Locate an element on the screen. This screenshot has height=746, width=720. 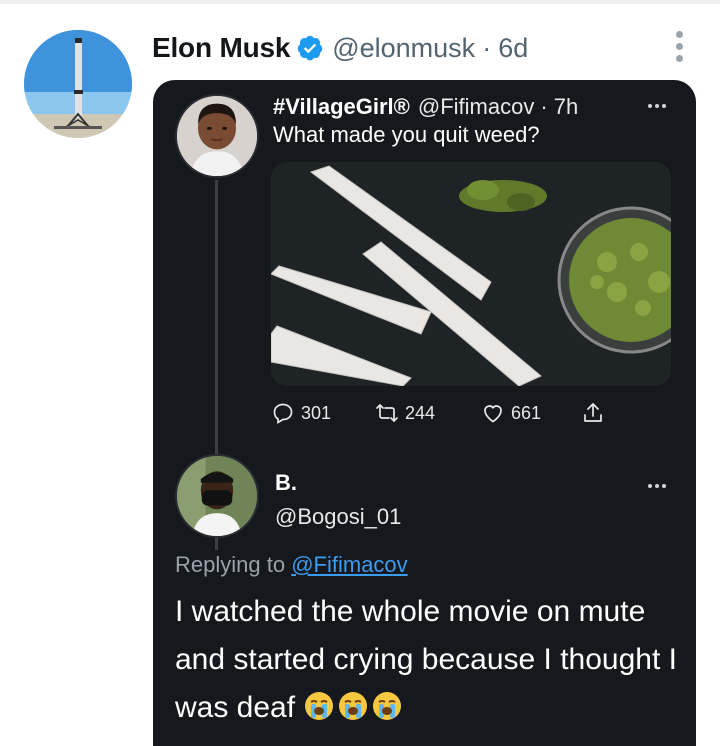
more-vertical-icon is located at coordinates (679, 46).